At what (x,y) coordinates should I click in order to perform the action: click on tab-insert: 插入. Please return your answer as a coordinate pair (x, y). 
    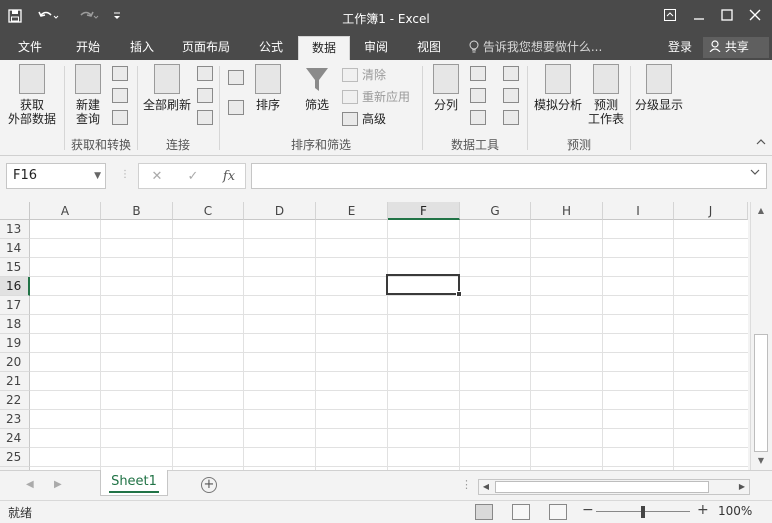
    Looking at the image, I should click on (142, 48).